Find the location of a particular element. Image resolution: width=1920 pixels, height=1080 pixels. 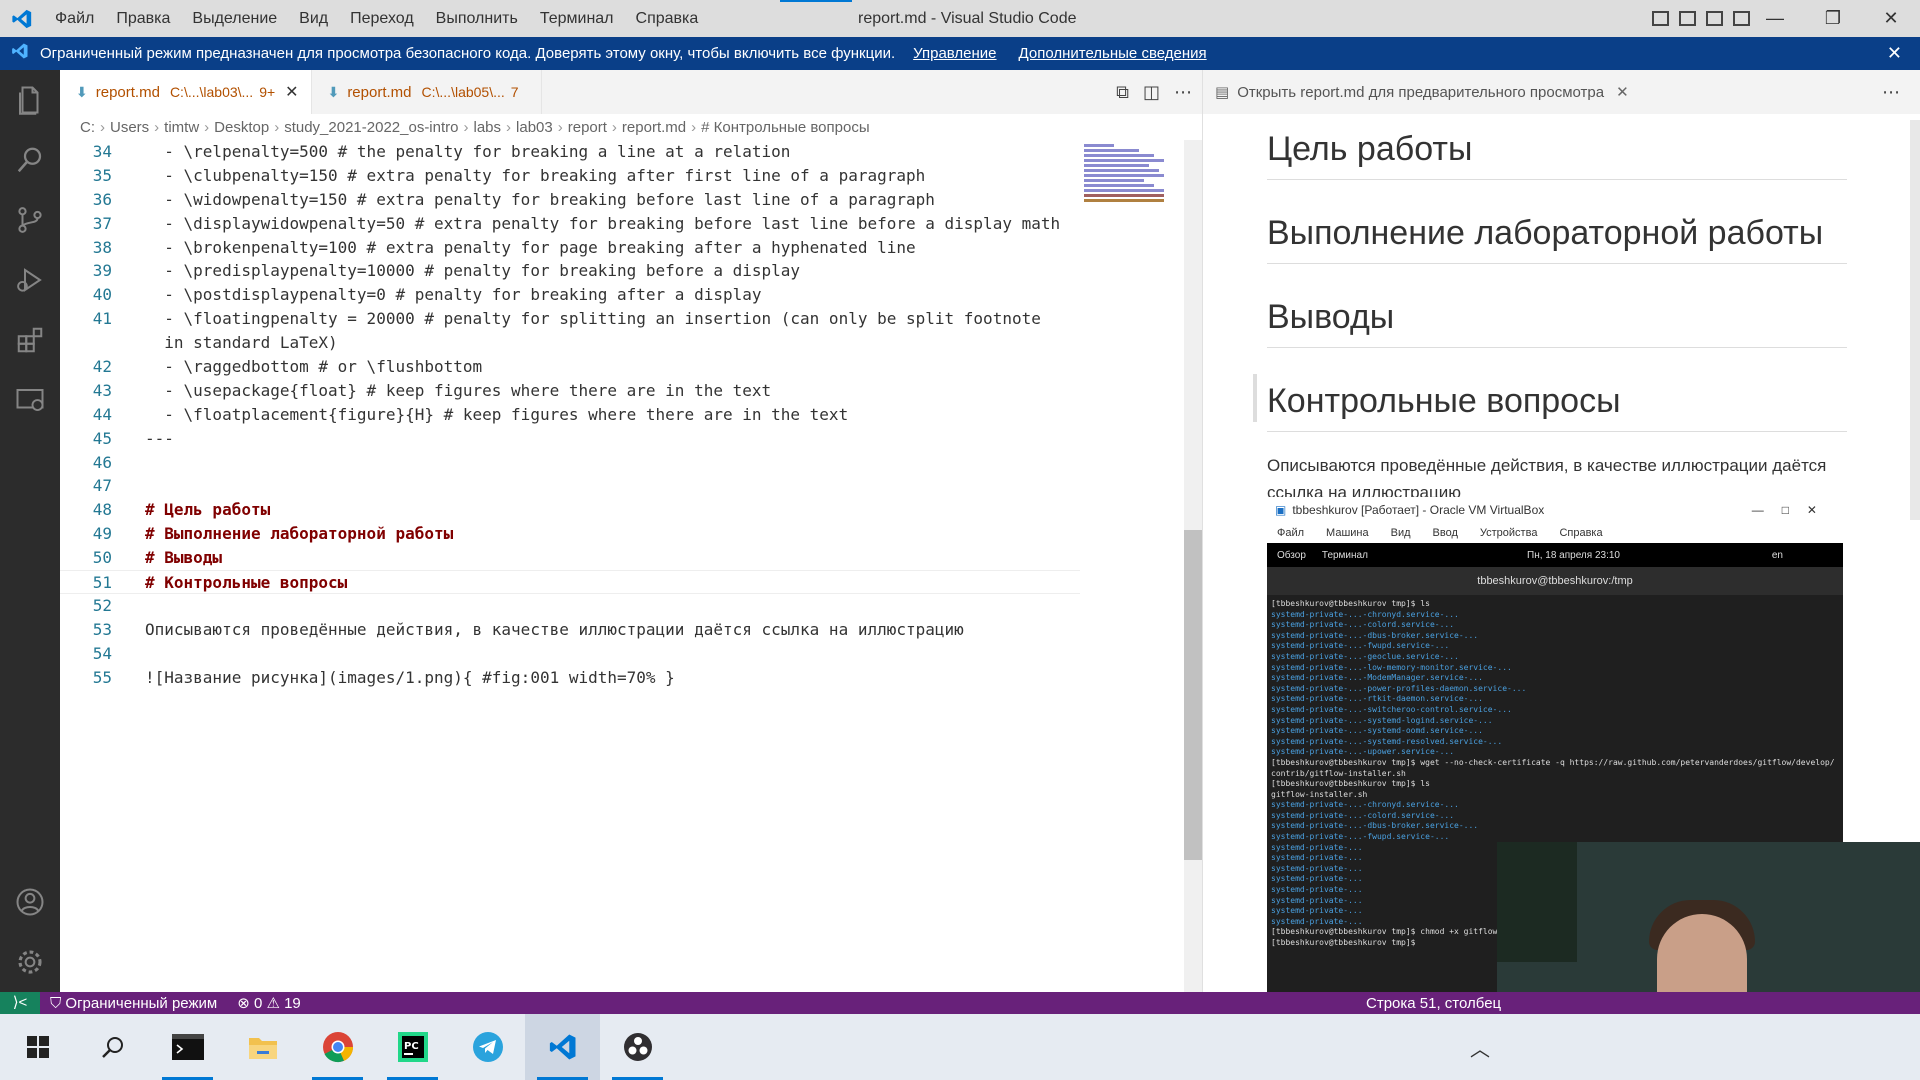

breadcrumb-item: report is located at coordinates (587, 127).